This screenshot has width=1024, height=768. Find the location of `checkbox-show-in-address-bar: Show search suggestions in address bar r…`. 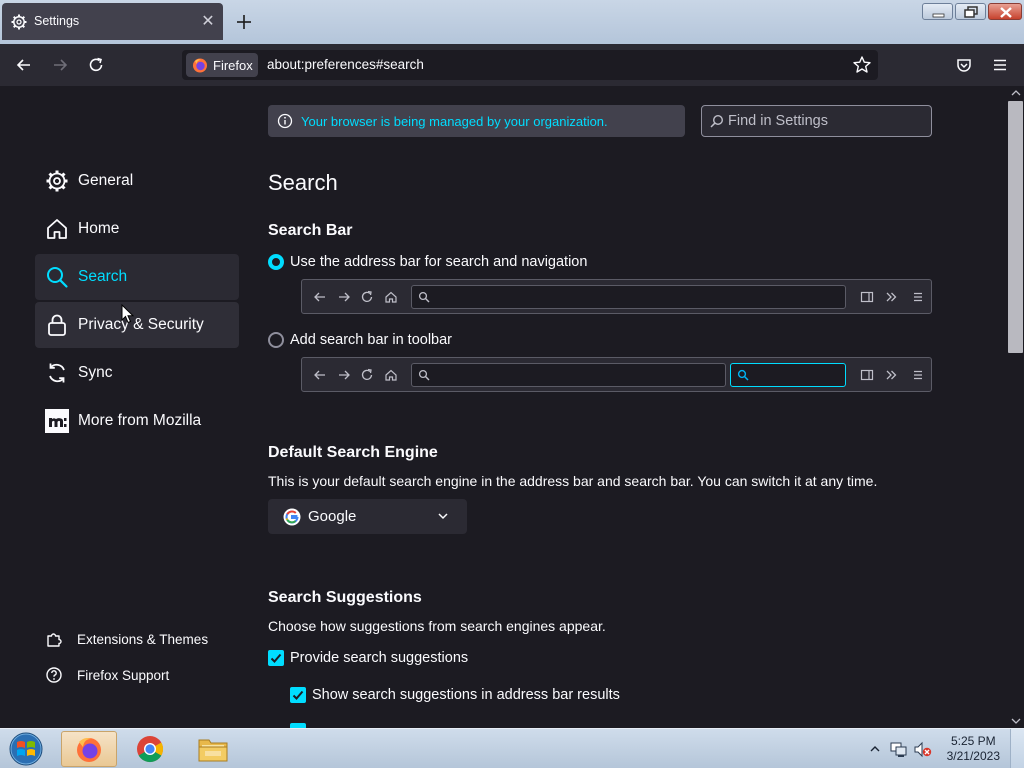

checkbox-show-in-address-bar: Show search suggestions in address bar r… is located at coordinates (455, 695).